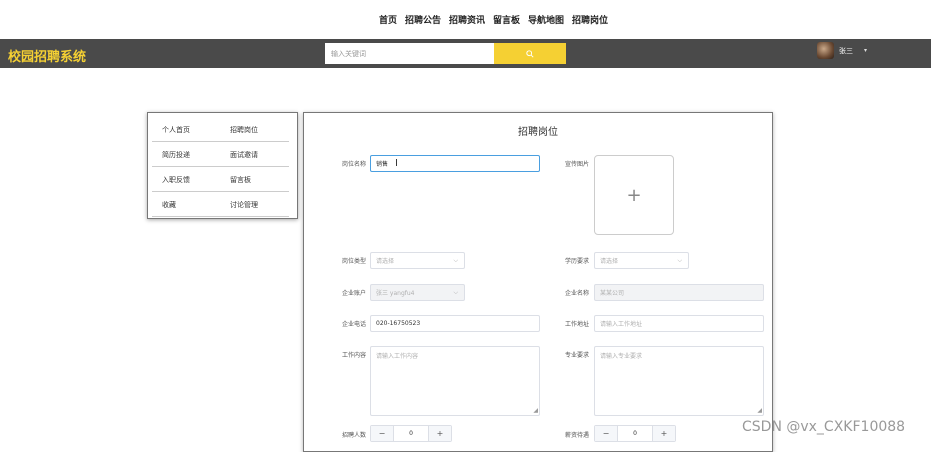 Image resolution: width=931 pixels, height=452 pixels. Describe the element at coordinates (240, 180) in the screenshot. I see `sidebar-item-message-board: 留言板` at that location.